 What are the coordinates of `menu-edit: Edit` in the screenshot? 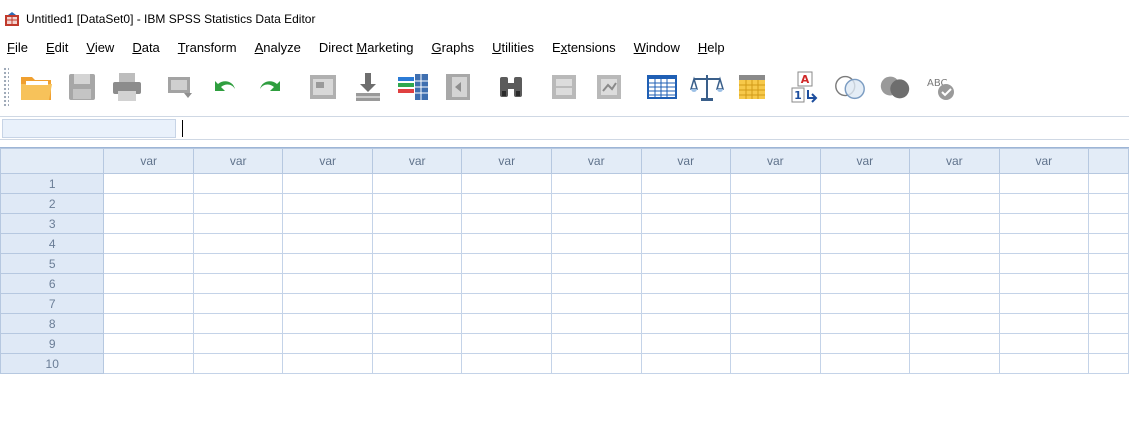 It's located at (57, 47).